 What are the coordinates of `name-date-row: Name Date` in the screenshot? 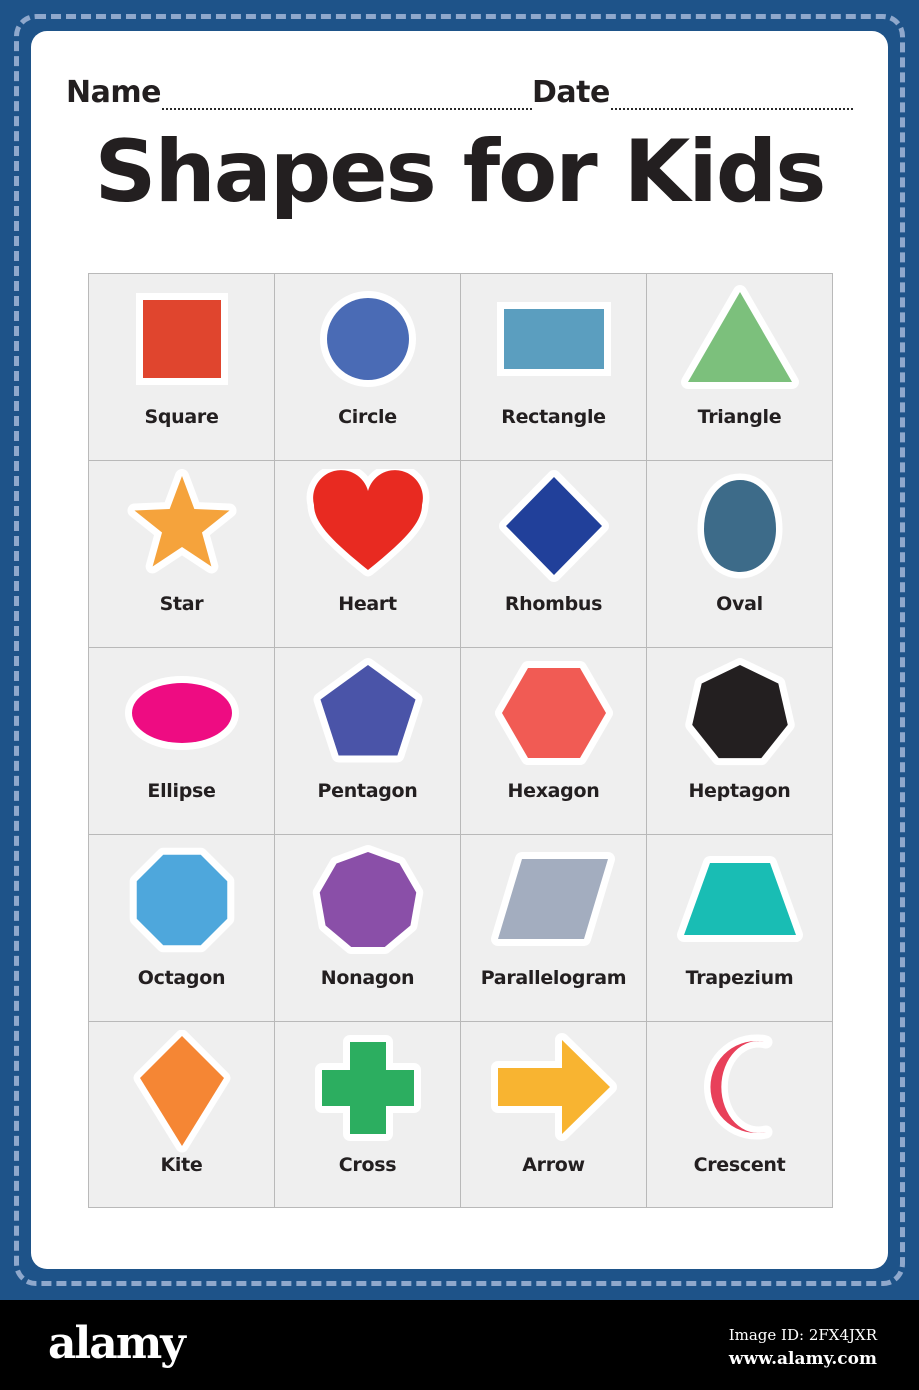 It's located at (459, 88).